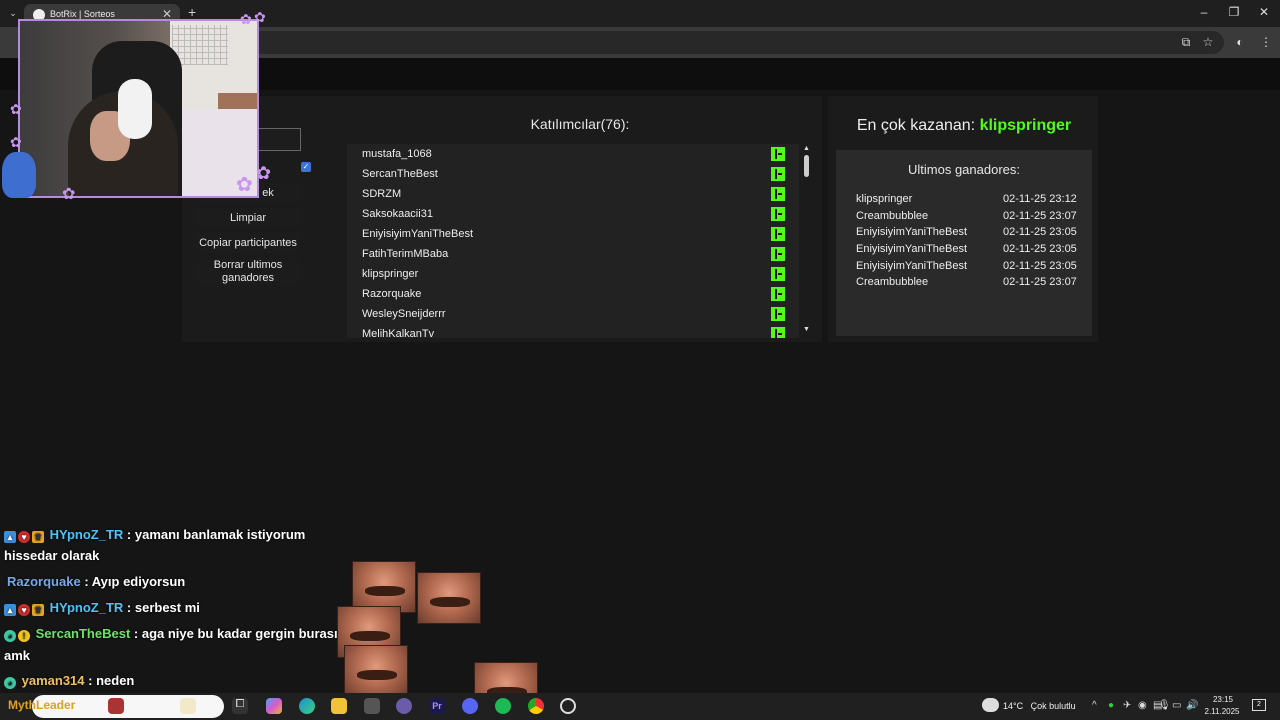  What do you see at coordinates (806, 166) in the screenshot?
I see `scrollbar-thumb` at bounding box center [806, 166].